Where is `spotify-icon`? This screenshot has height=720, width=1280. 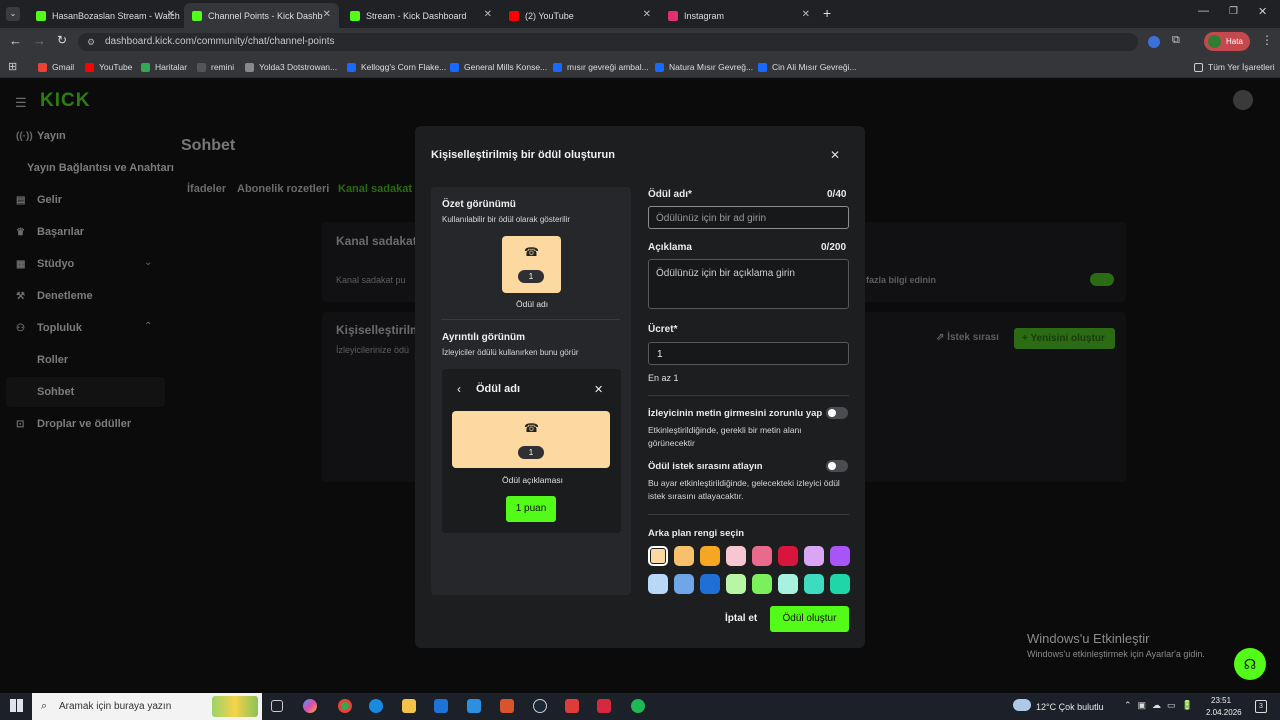
spotify-icon is located at coordinates (638, 706).